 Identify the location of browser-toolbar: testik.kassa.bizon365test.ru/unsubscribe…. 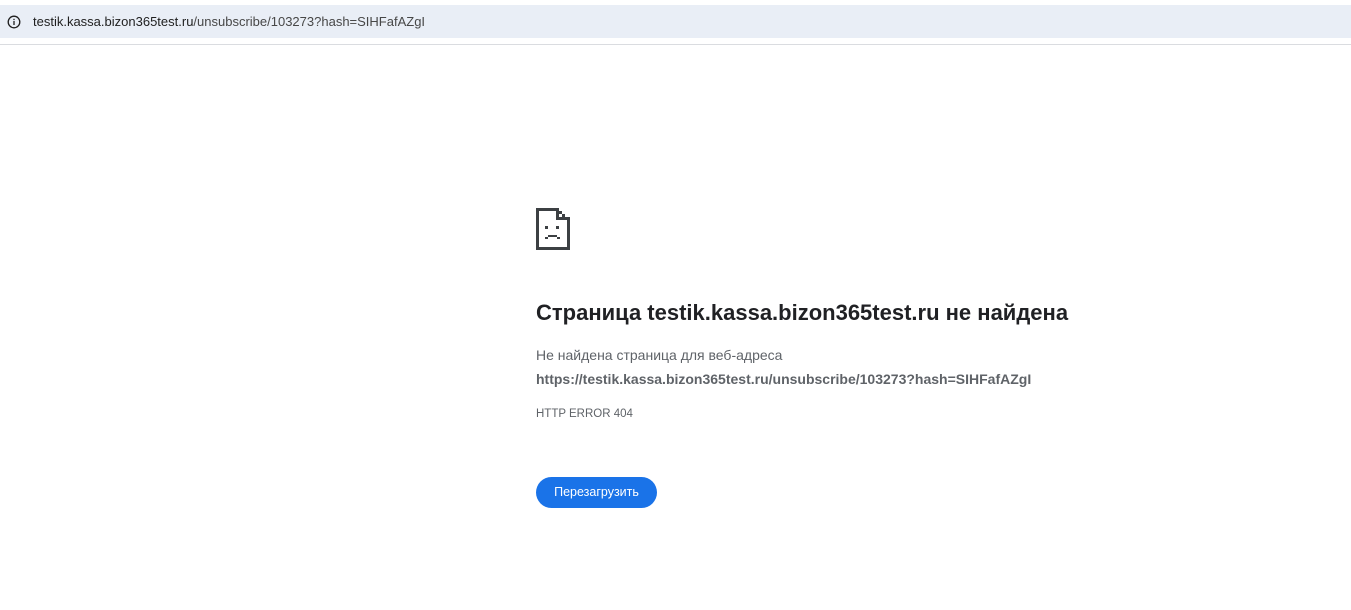
(675, 22).